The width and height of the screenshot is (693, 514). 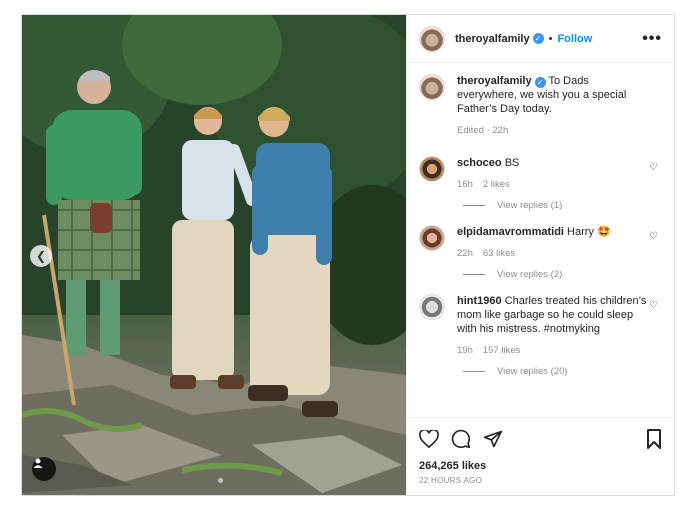 I want to click on carousel-dot, so click(x=220, y=480).